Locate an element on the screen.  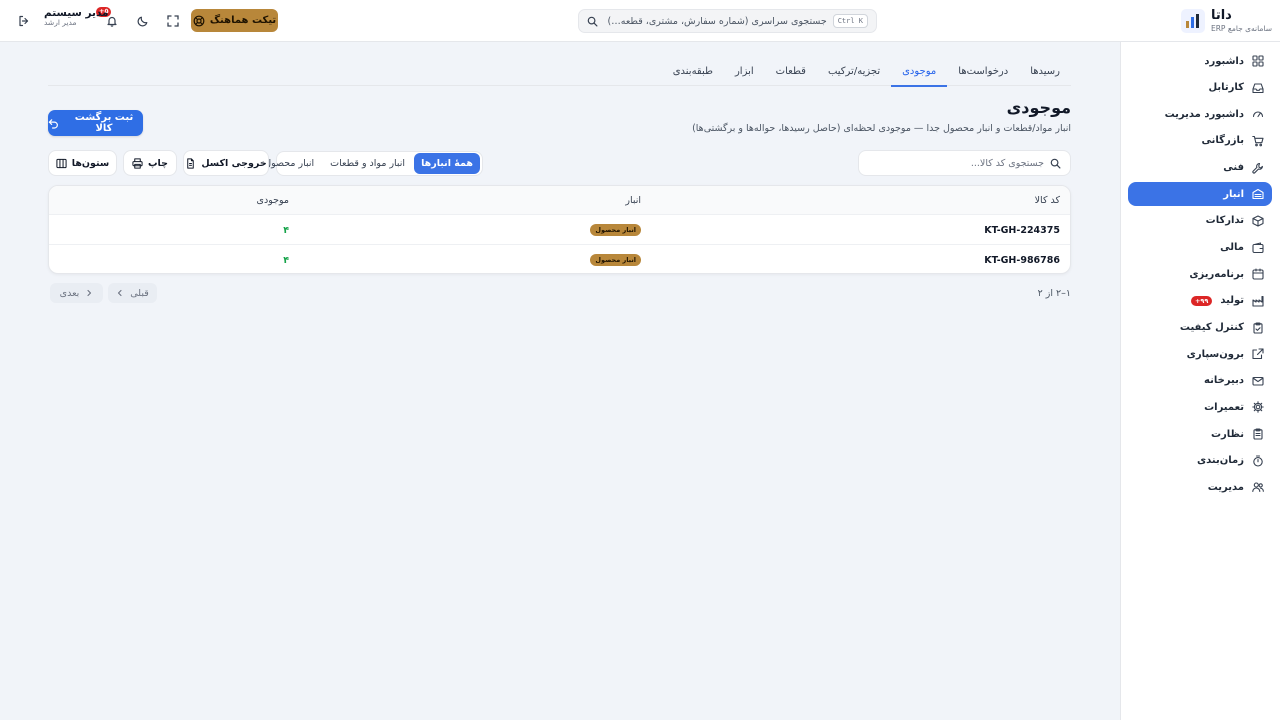
dashboard-icon is located at coordinates (1258, 61).